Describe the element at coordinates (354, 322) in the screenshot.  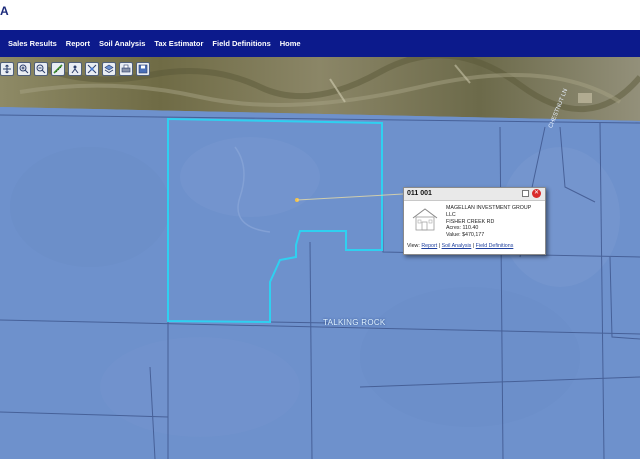
I see `road-label-talking-rock: TALKING ROCK` at that location.